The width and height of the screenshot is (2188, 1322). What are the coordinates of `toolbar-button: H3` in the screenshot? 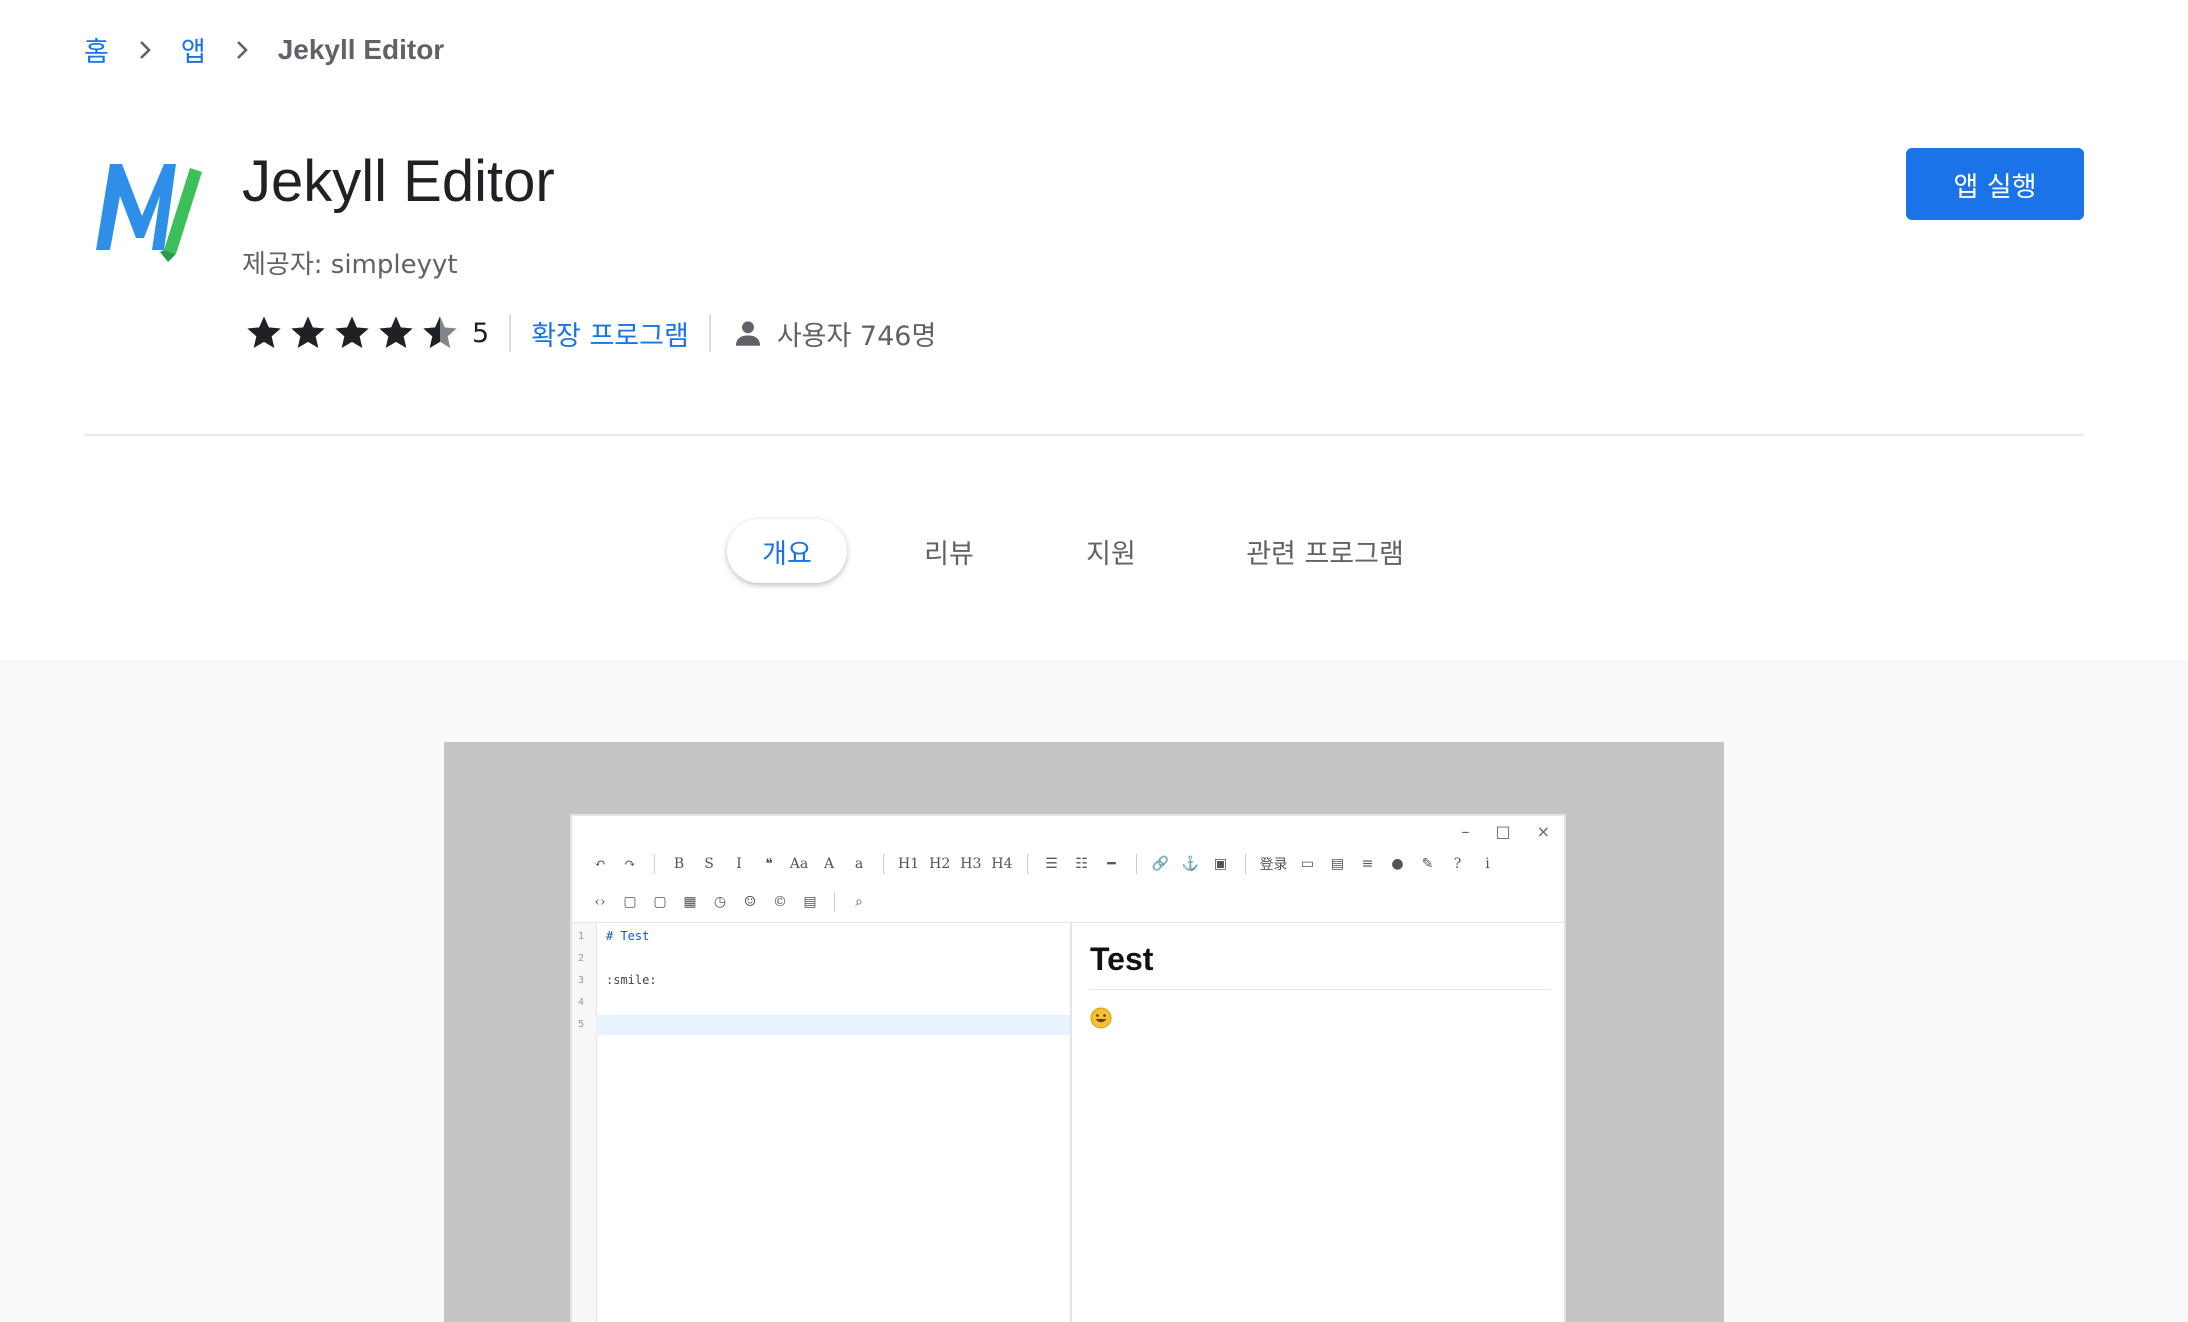 It's located at (971, 864).